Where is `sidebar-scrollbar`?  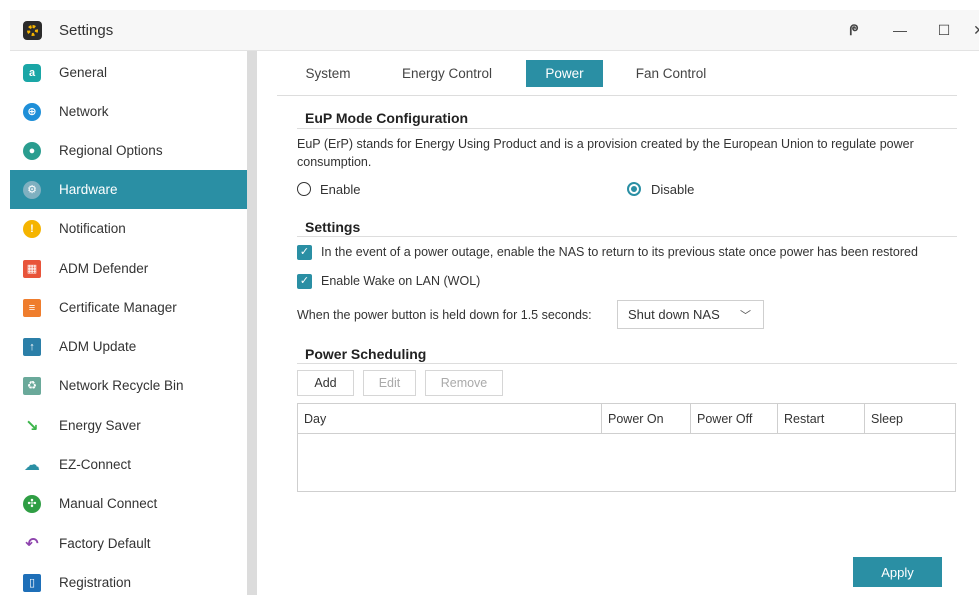 sidebar-scrollbar is located at coordinates (252, 323).